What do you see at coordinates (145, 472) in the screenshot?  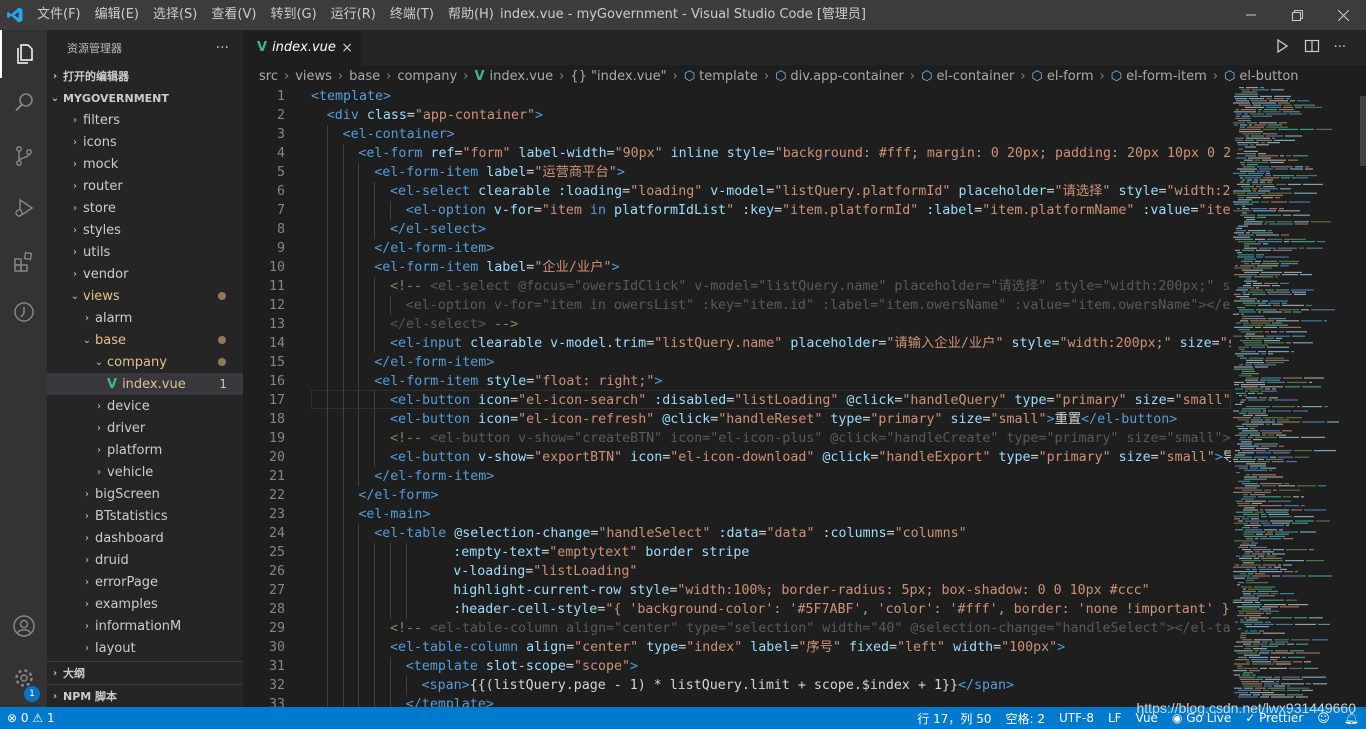 I see `tree-item: › vehicle` at bounding box center [145, 472].